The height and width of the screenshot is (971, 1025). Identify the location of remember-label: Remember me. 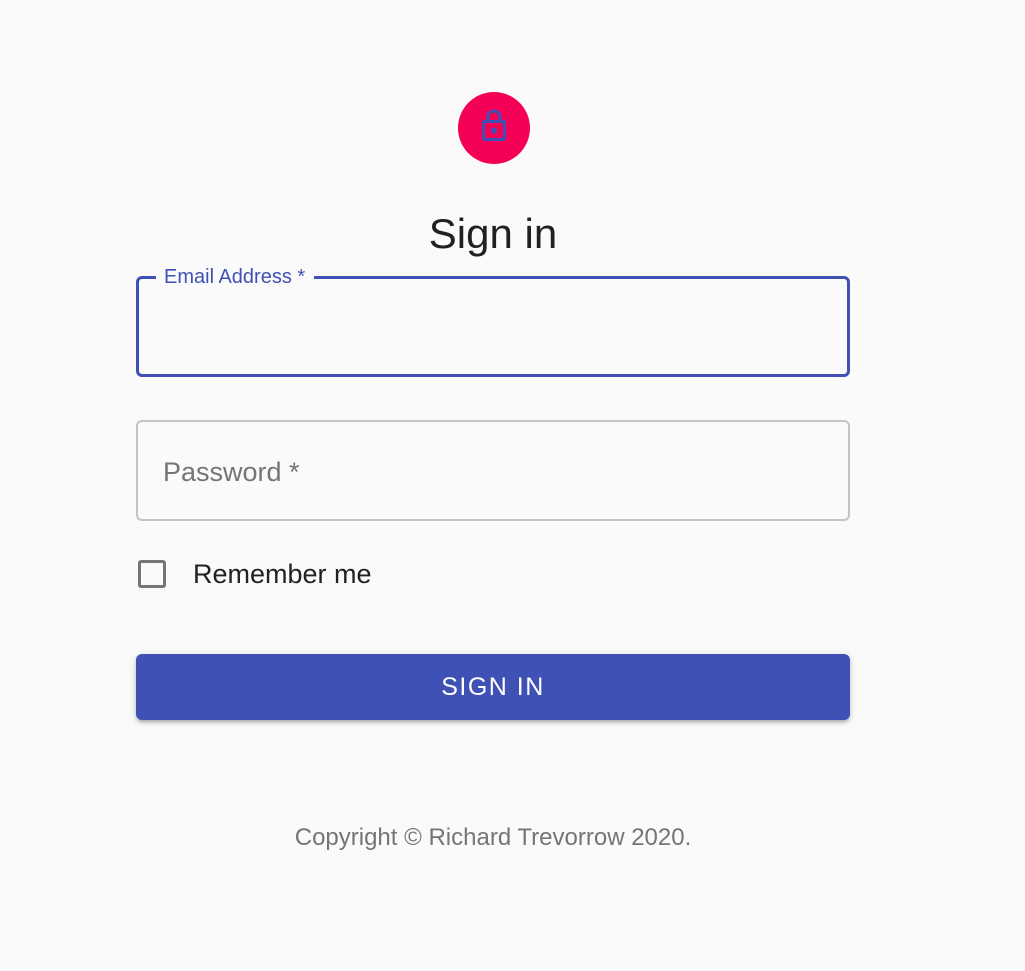
(282, 573).